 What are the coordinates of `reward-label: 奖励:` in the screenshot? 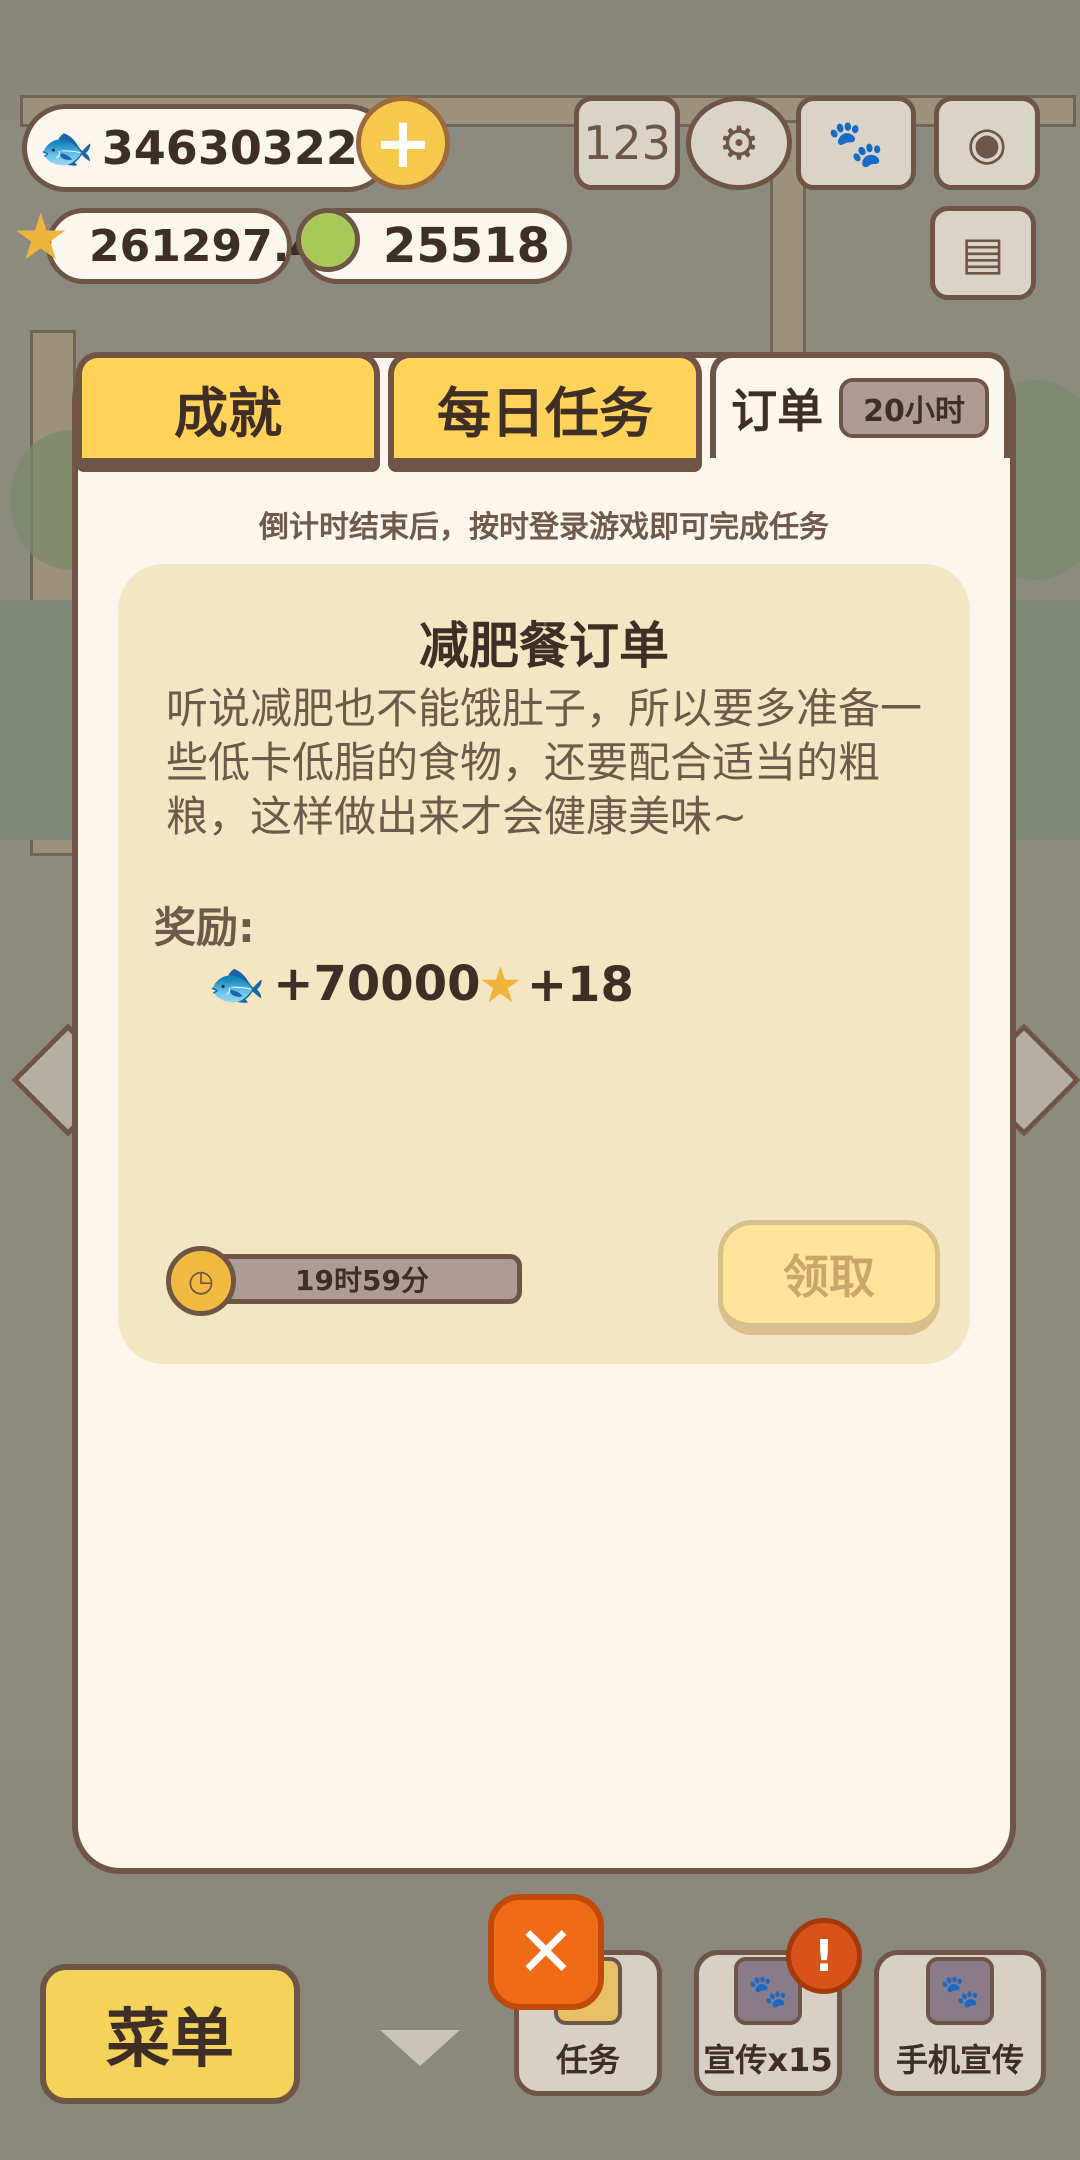 It's located at (204, 927).